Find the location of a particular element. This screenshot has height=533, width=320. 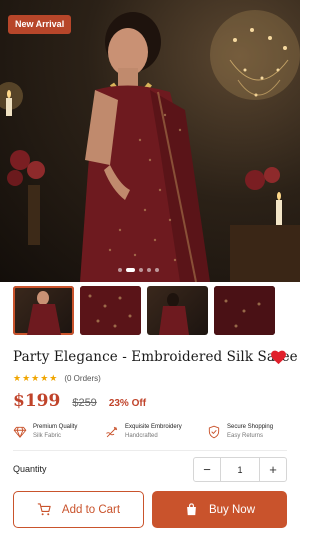

increase-quantity-button: + is located at coordinates (273, 469).